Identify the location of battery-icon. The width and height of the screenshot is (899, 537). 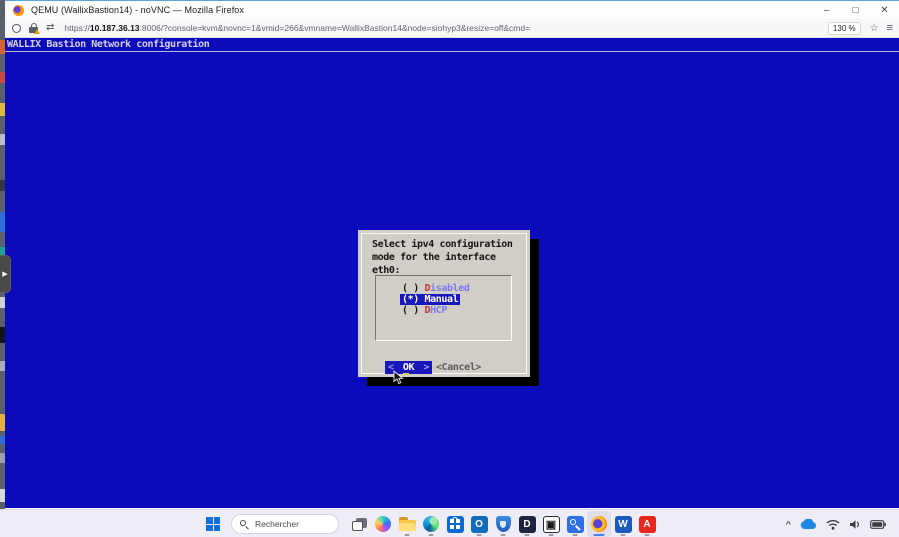
(878, 524).